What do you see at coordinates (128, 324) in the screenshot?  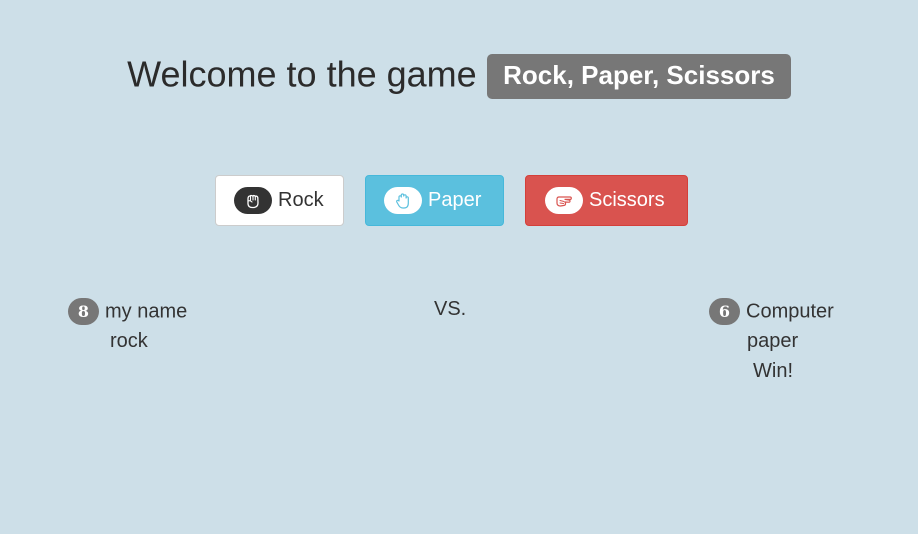 I see `player-panel: 8 my name rock` at bounding box center [128, 324].